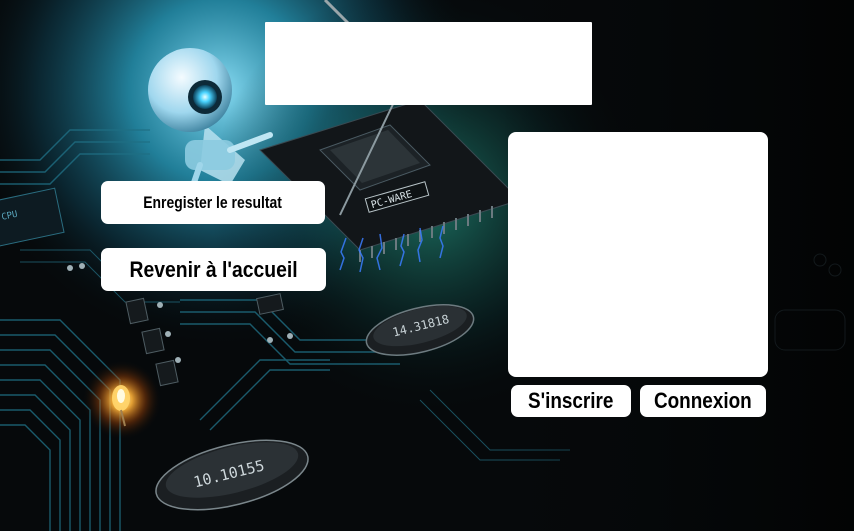 This screenshot has width=854, height=531. I want to click on sign-up-button: S'inscrire, so click(571, 401).